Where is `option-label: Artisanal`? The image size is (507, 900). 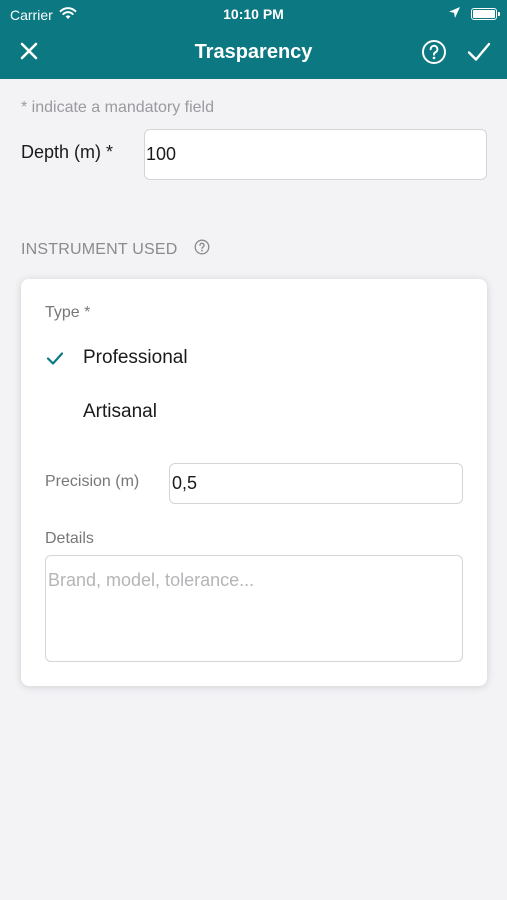
option-label: Artisanal is located at coordinates (120, 411).